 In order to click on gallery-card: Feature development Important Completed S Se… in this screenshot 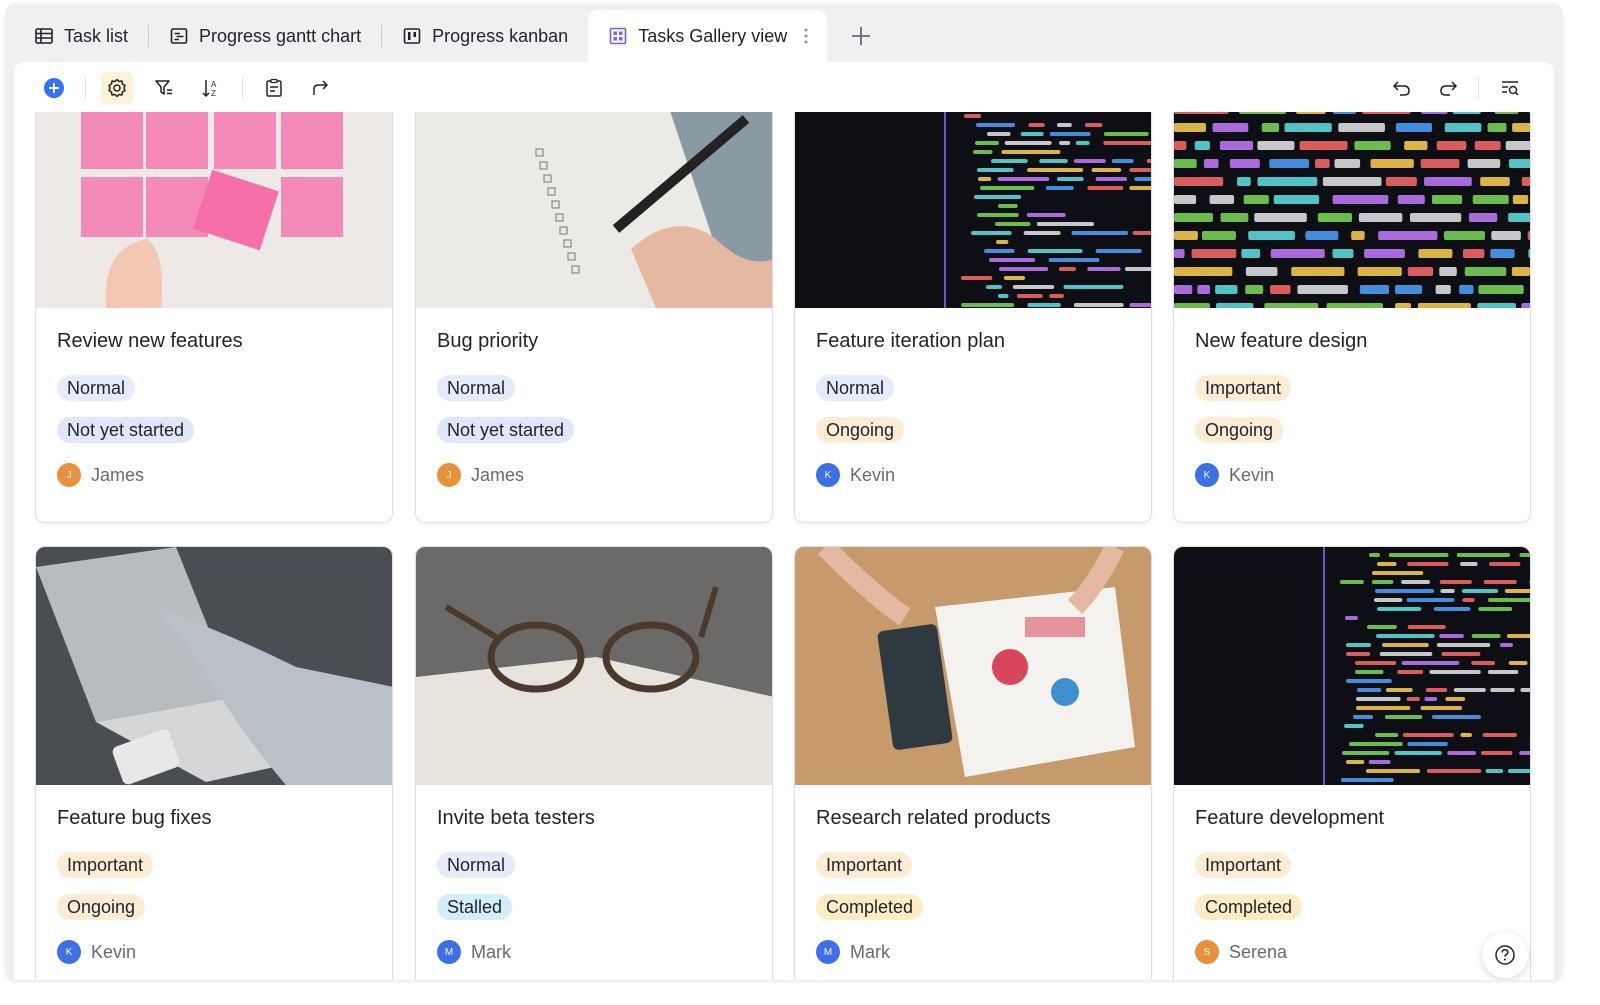, I will do `click(1352, 763)`.